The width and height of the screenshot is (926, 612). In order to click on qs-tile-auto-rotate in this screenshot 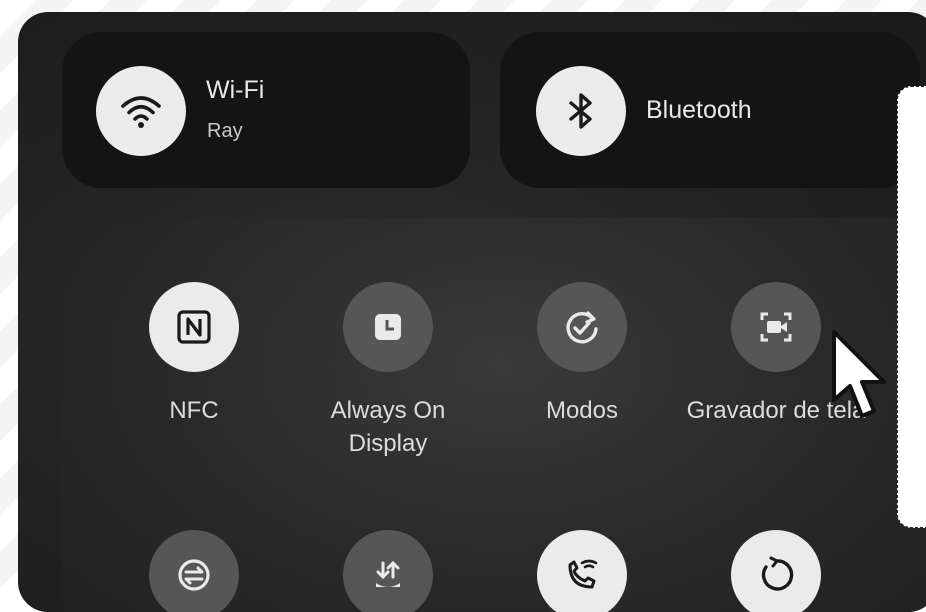, I will do `click(776, 571)`.